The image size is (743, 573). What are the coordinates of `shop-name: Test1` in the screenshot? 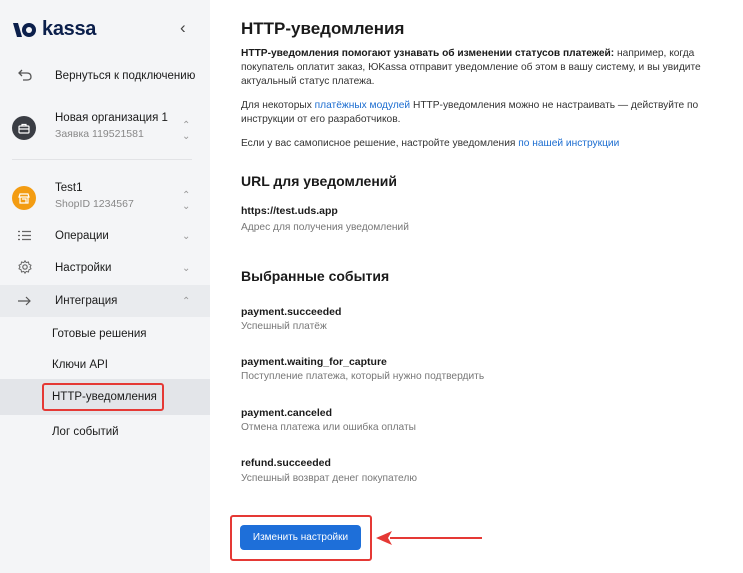 It's located at (69, 188).